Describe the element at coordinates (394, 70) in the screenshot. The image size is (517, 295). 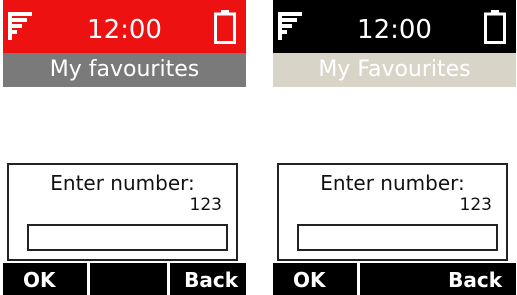
I see `page-title: My Favourites` at that location.